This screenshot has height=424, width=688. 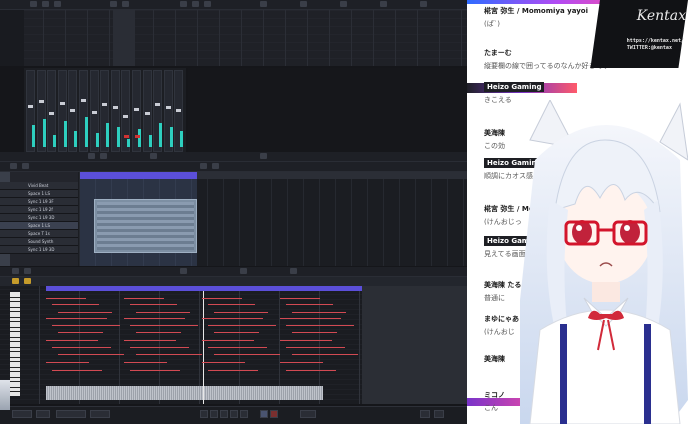 I want to click on record-button, so click(x=274, y=414).